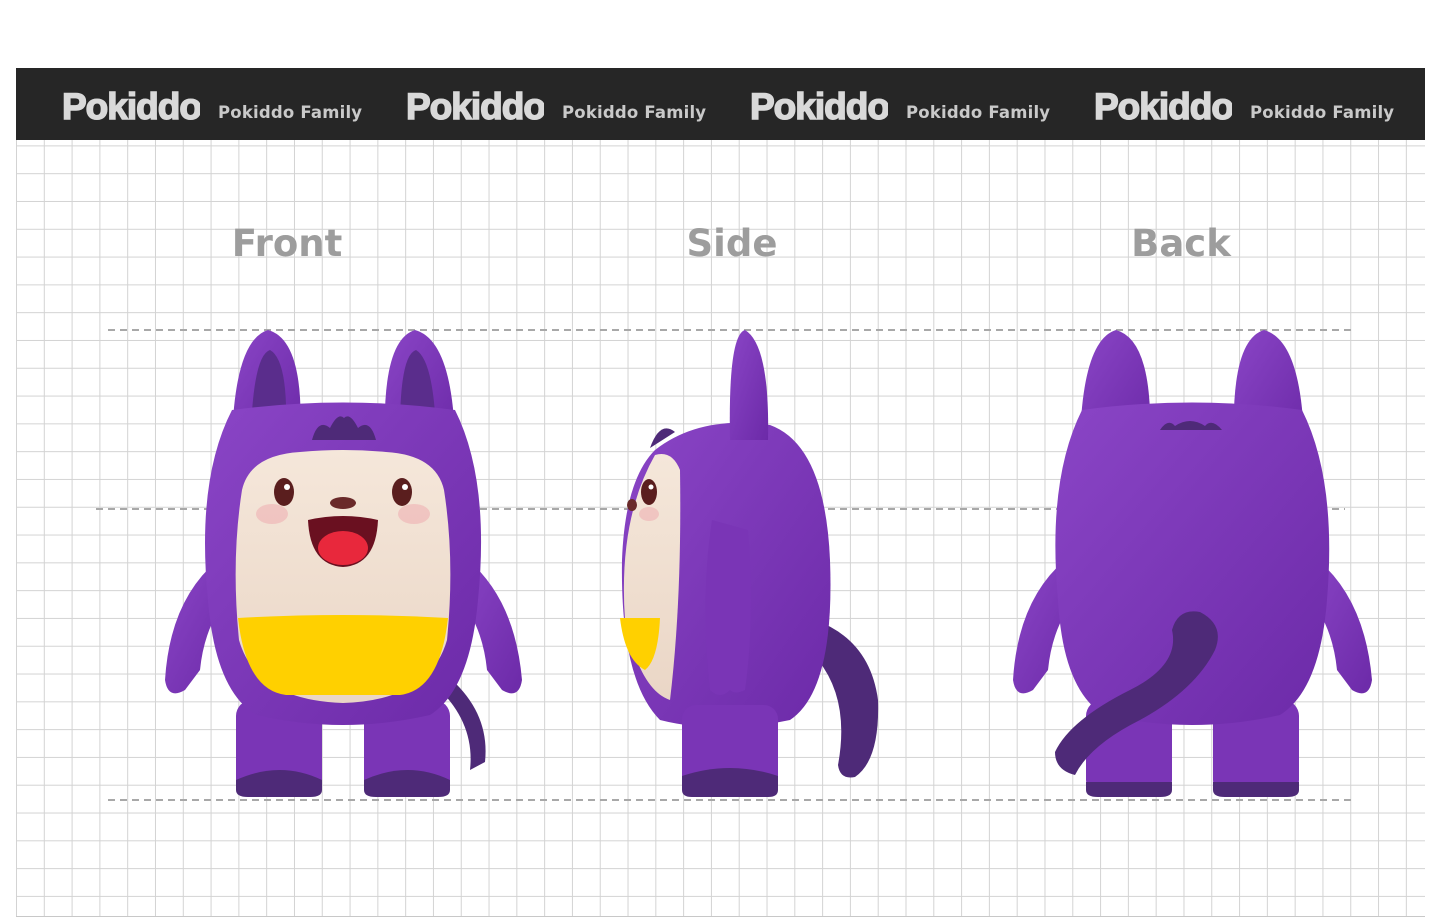 Image resolution: width=1440 pixels, height=917 pixels. What do you see at coordinates (287, 487) in the screenshot?
I see `left-eye-highlight` at bounding box center [287, 487].